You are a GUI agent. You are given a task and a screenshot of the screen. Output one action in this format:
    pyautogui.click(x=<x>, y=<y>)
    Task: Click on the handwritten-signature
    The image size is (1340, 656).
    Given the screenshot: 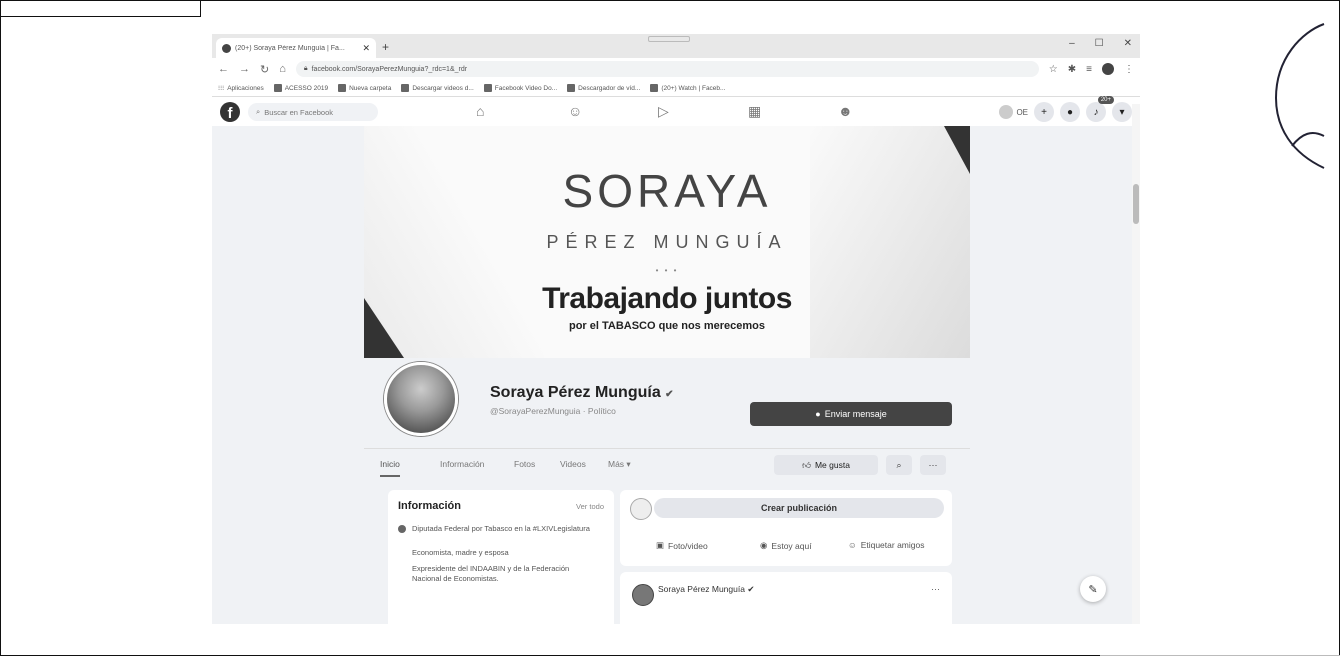 What is the action you would take?
    pyautogui.click(x=1299, y=96)
    